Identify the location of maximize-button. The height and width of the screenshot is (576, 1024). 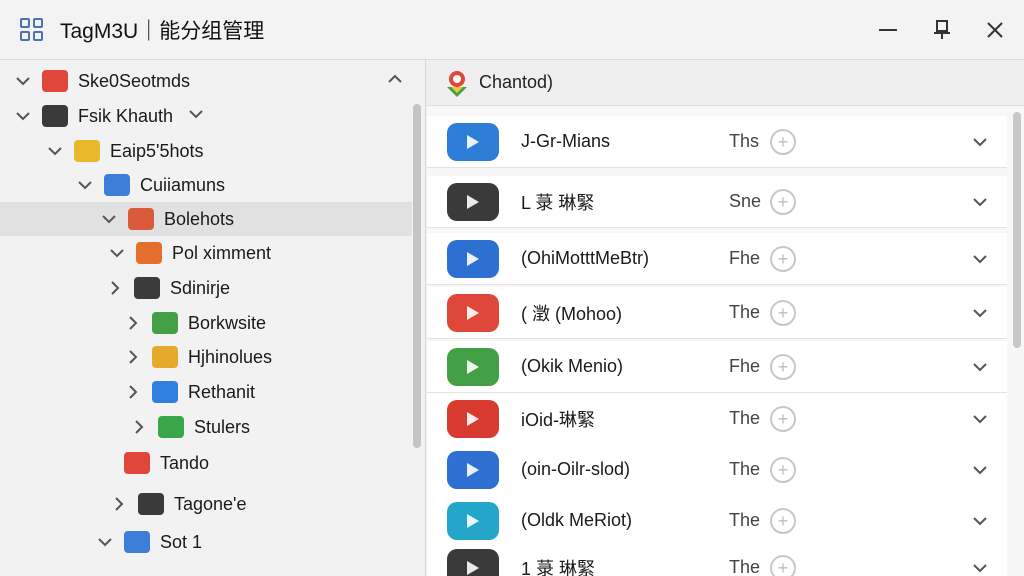
(942, 30).